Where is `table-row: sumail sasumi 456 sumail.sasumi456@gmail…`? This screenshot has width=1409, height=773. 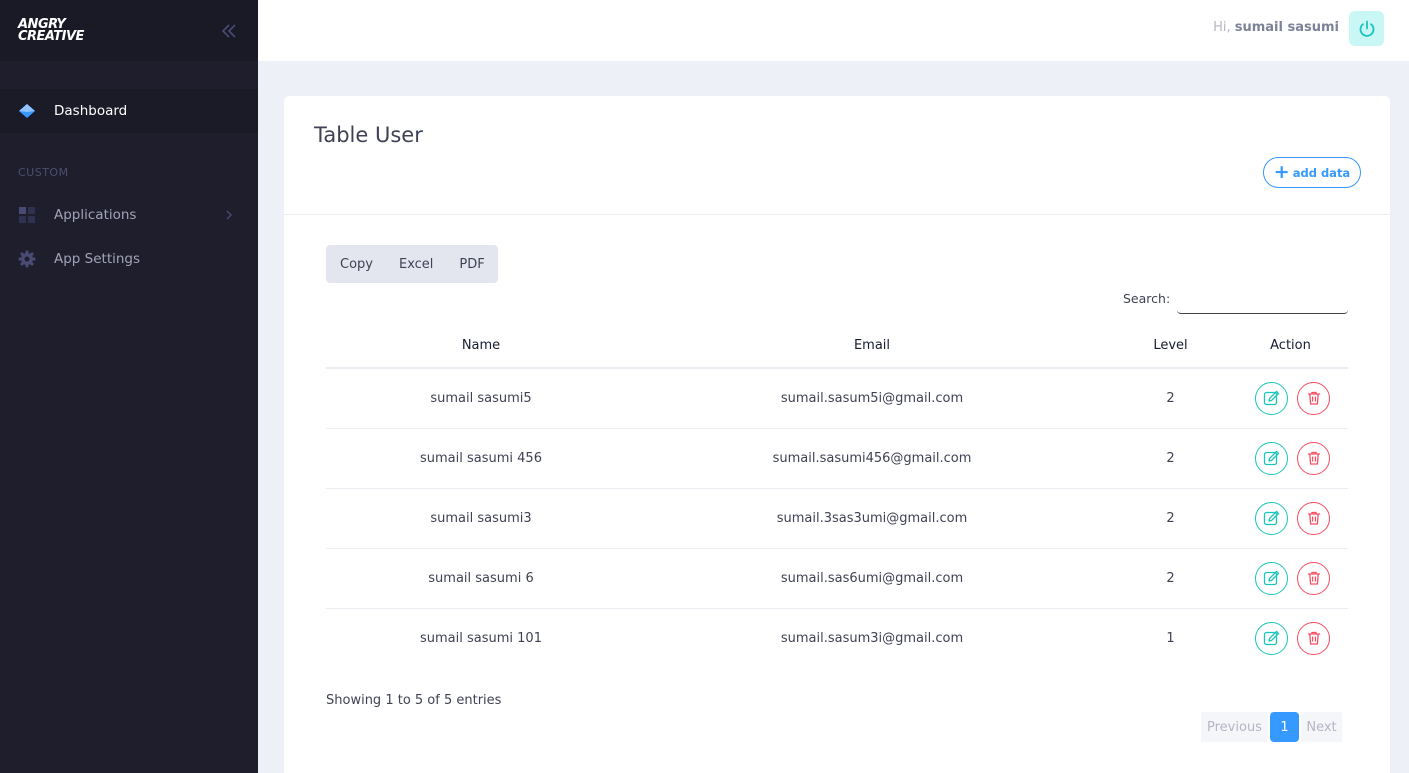 table-row: sumail sasumi 456 sumail.sasumi456@gmail… is located at coordinates (837, 458).